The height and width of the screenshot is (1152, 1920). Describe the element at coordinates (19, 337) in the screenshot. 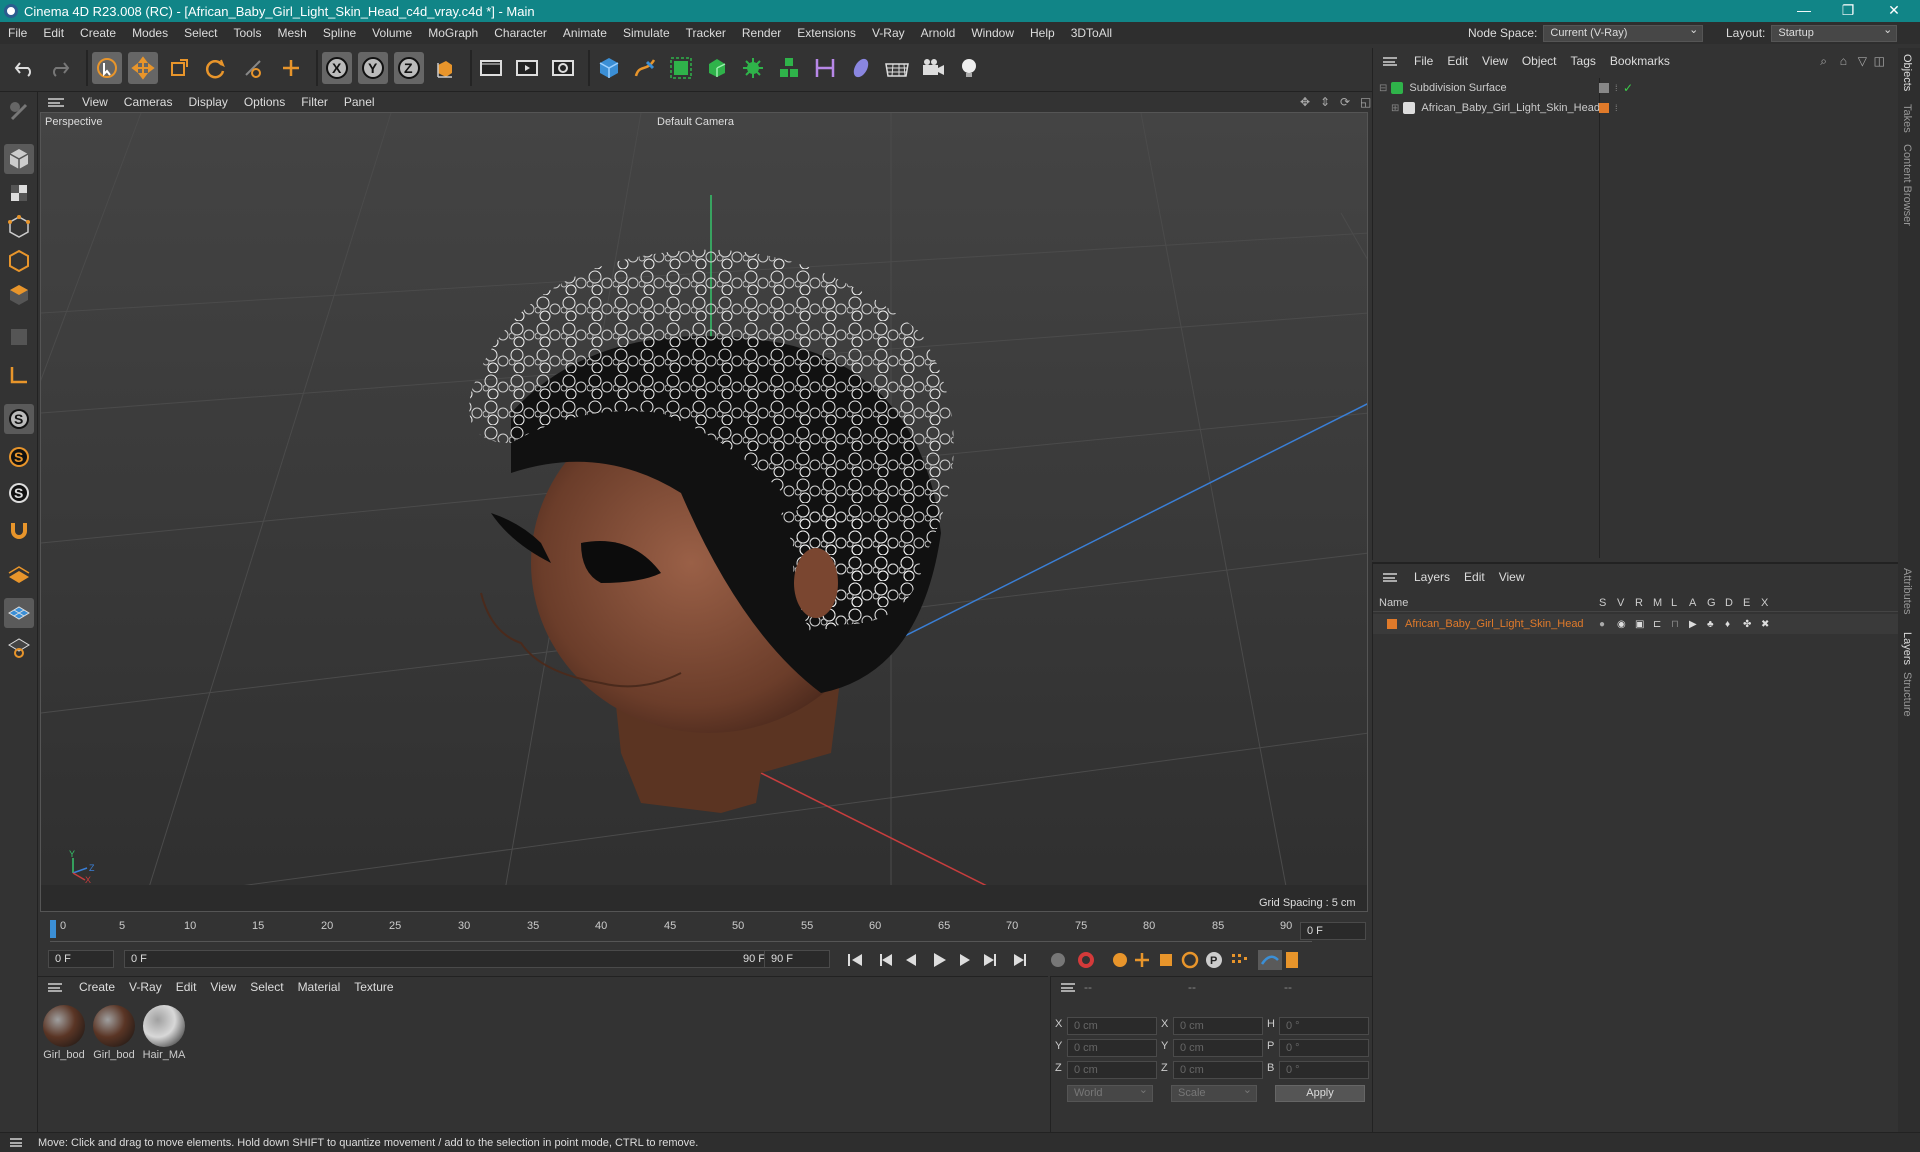

I see `uv-mode-icon` at that location.